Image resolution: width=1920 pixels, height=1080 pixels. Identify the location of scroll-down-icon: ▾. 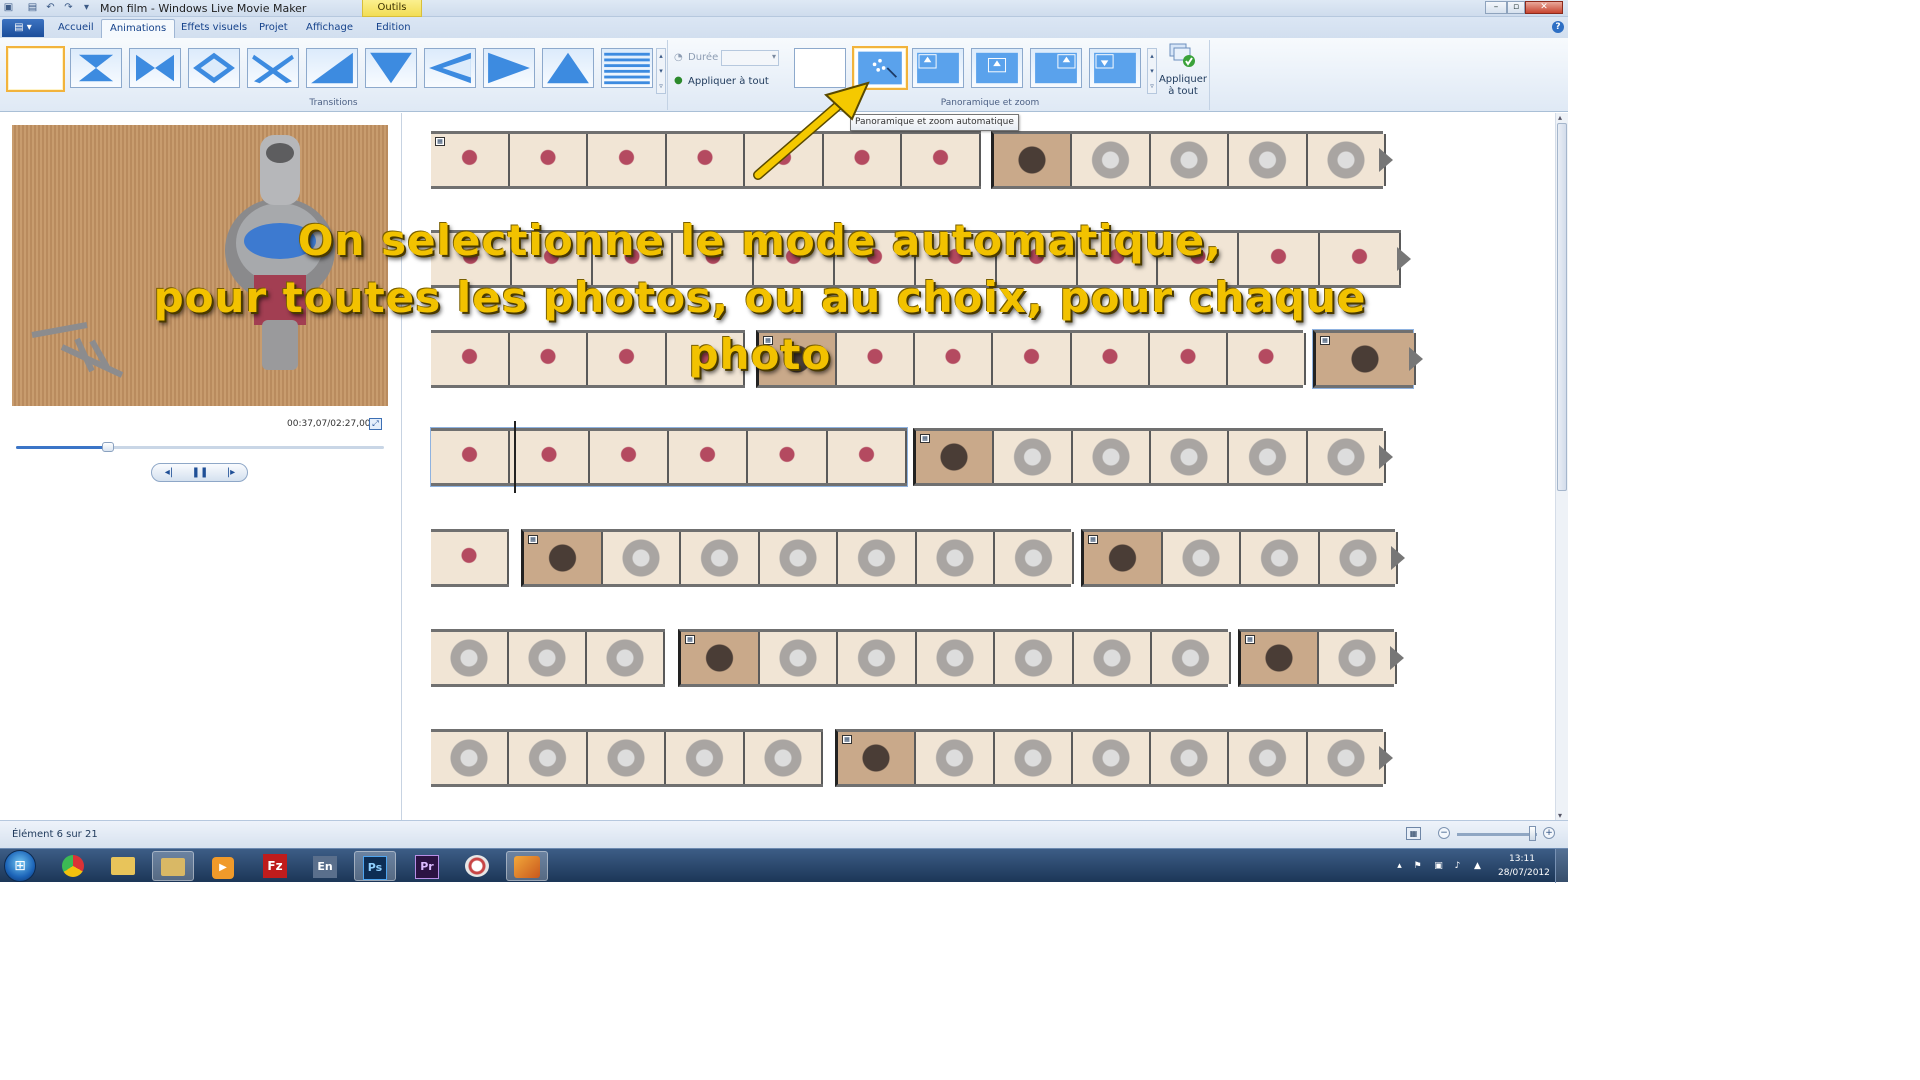
(1560, 815).